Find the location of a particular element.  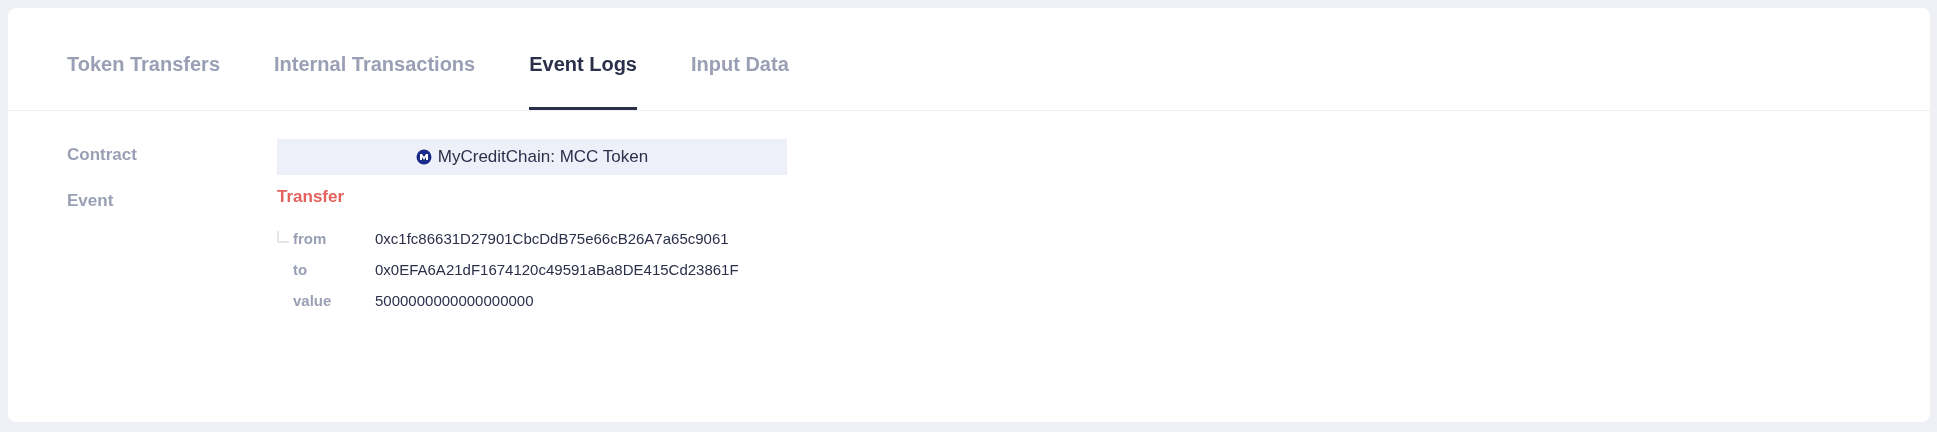

tree-branch-icon is located at coordinates (283, 237).